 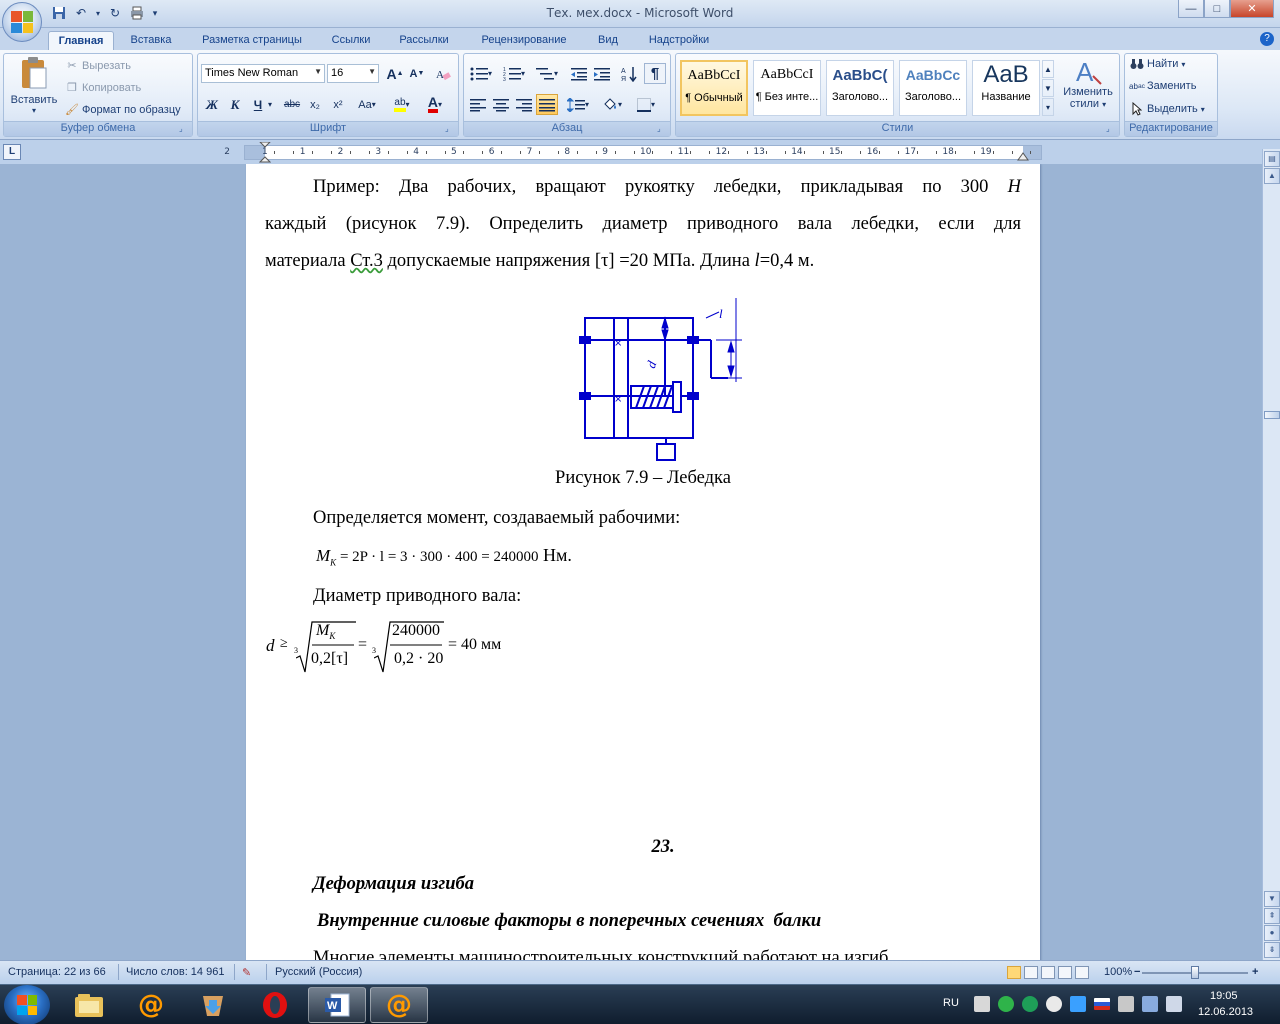 What do you see at coordinates (89, 1005) in the screenshot?
I see `explorer-taskbar-icon` at bounding box center [89, 1005].